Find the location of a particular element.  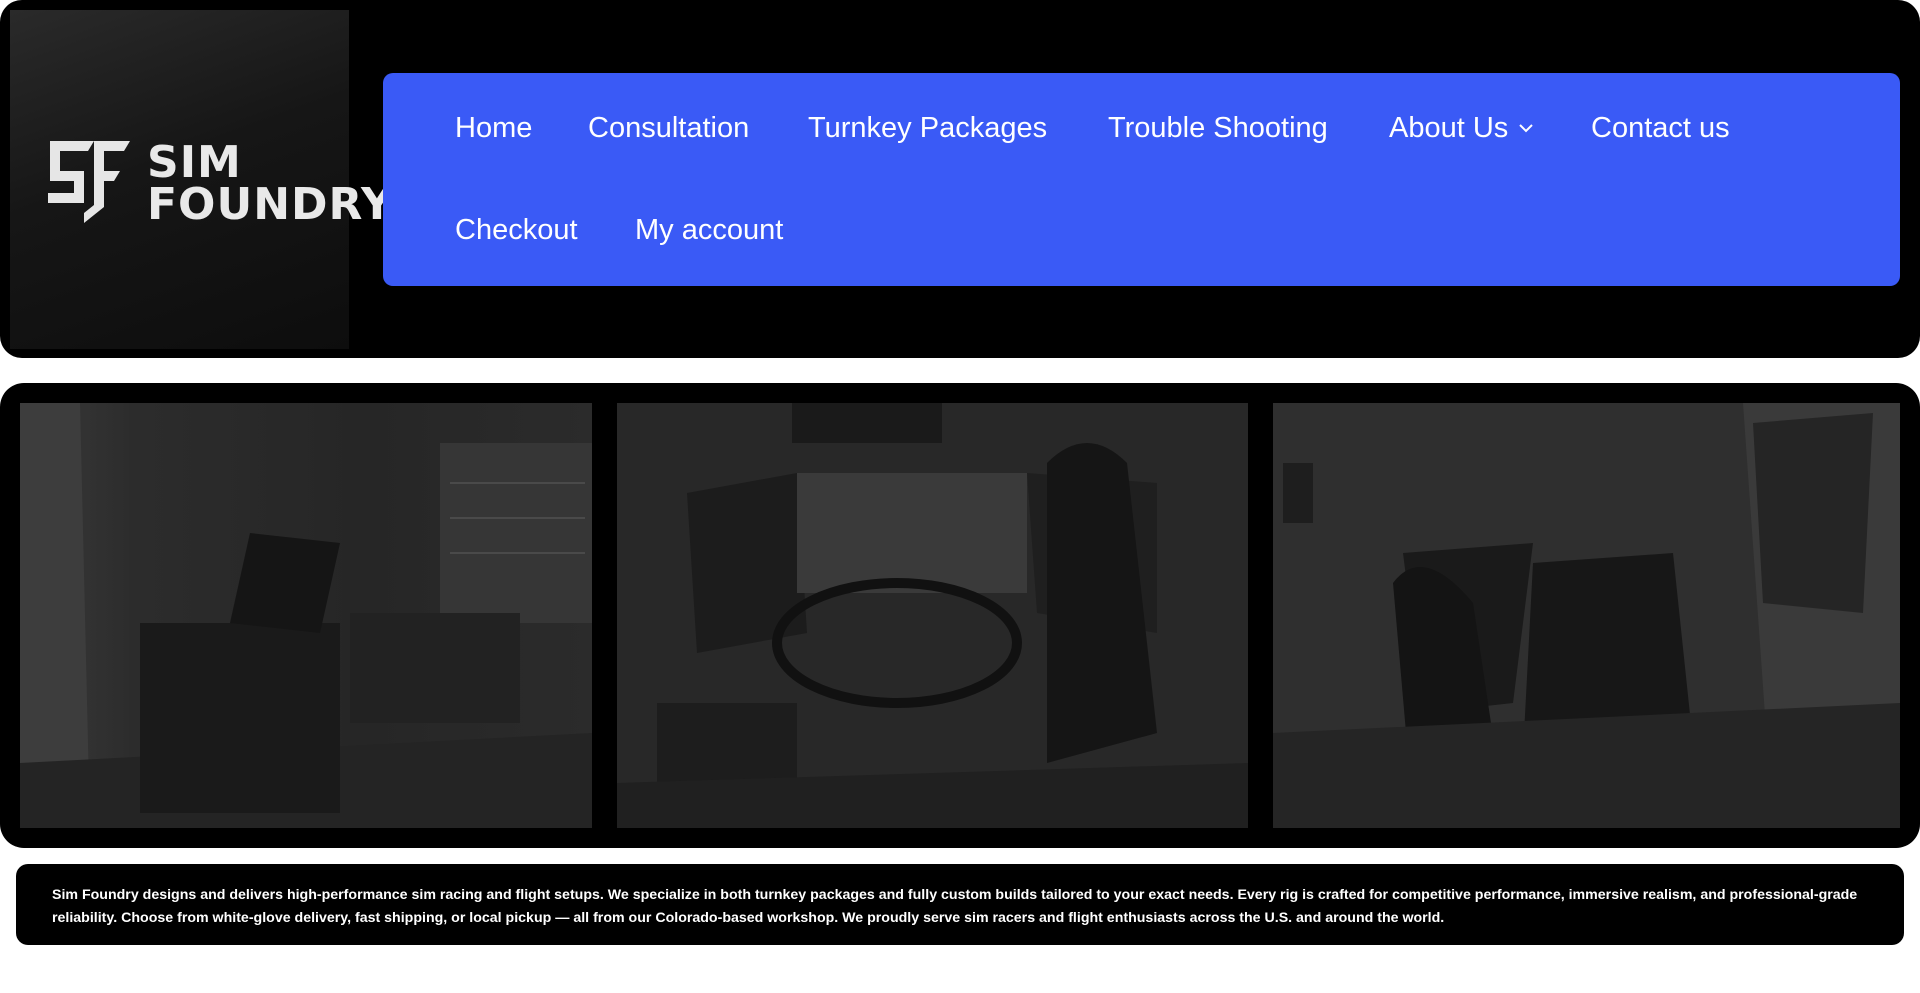

nav-item-turnkey-packages: Turnkey Packages is located at coordinates (927, 128).